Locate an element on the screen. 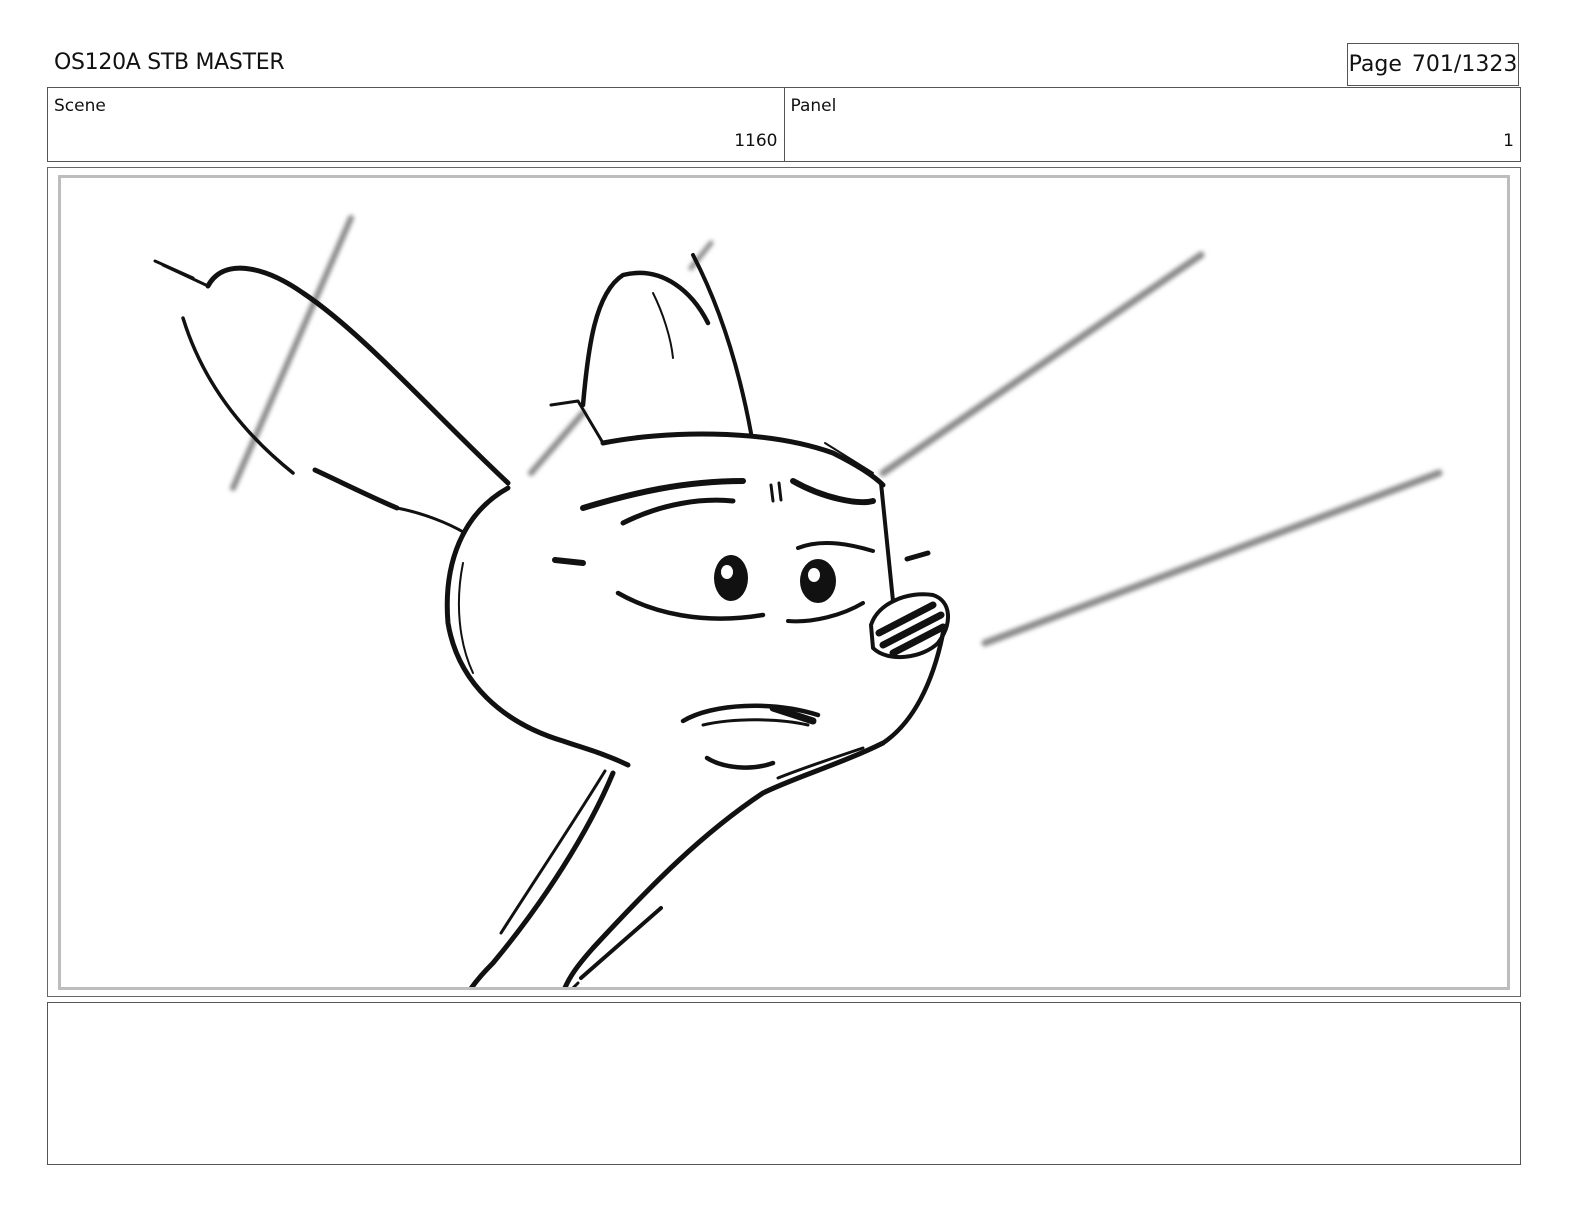  panel-value: 1 is located at coordinates (1508, 141).